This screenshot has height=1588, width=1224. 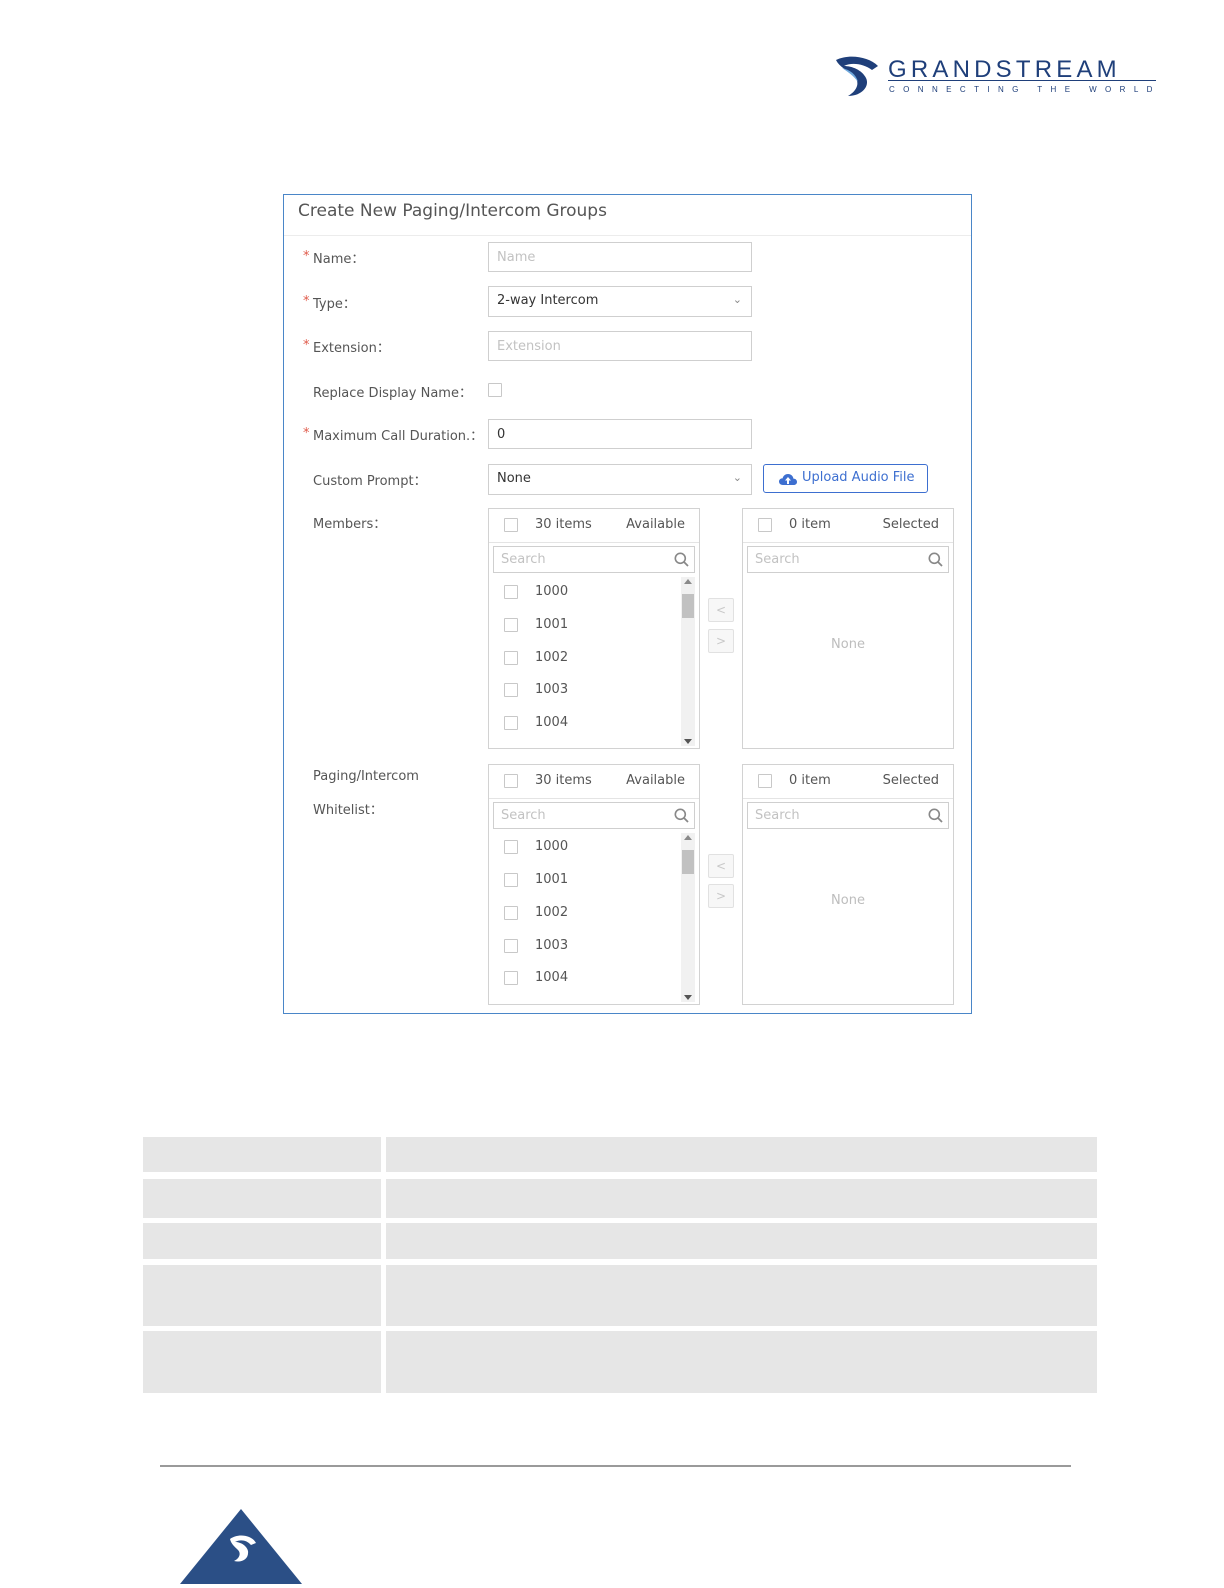 What do you see at coordinates (241, 1546) in the screenshot?
I see `grandstream-triangle-icon` at bounding box center [241, 1546].